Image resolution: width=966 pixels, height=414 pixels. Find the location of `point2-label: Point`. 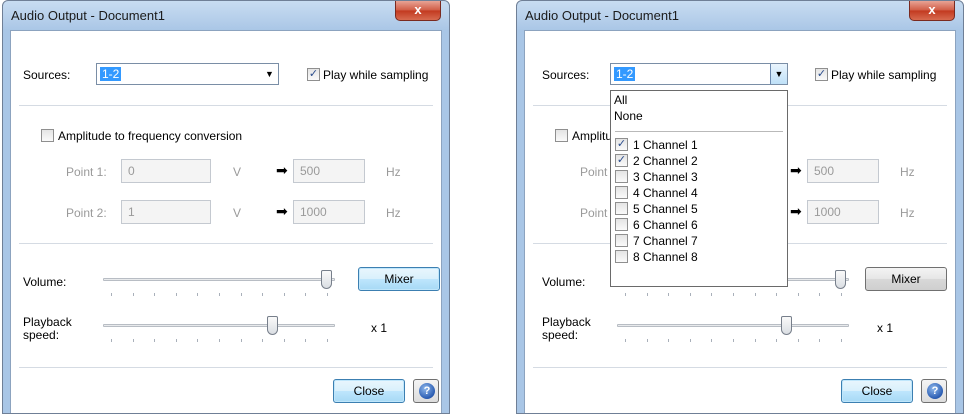

point2-label: Point is located at coordinates (594, 213).